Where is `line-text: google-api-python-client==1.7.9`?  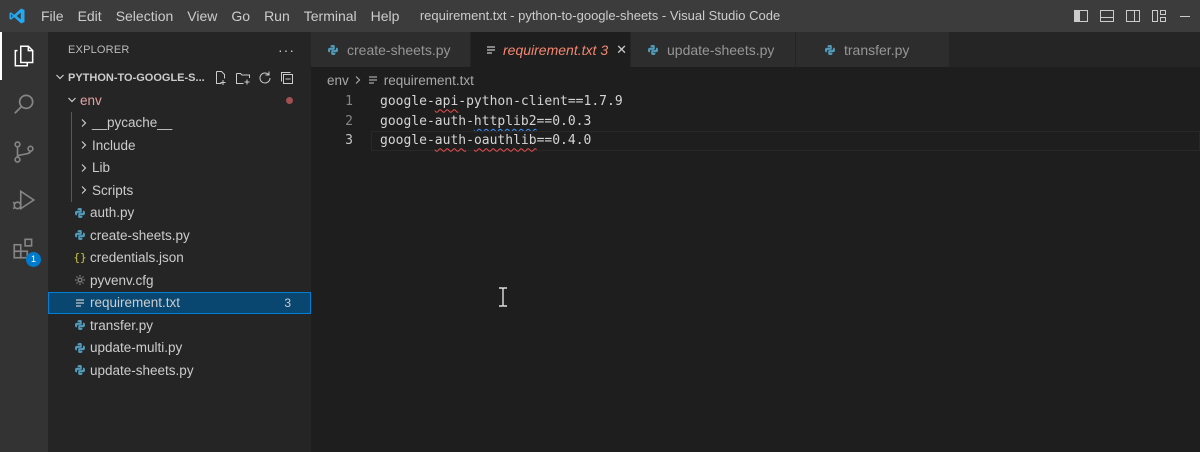
line-text: google-api-python-client==1.7.9 is located at coordinates (501, 102).